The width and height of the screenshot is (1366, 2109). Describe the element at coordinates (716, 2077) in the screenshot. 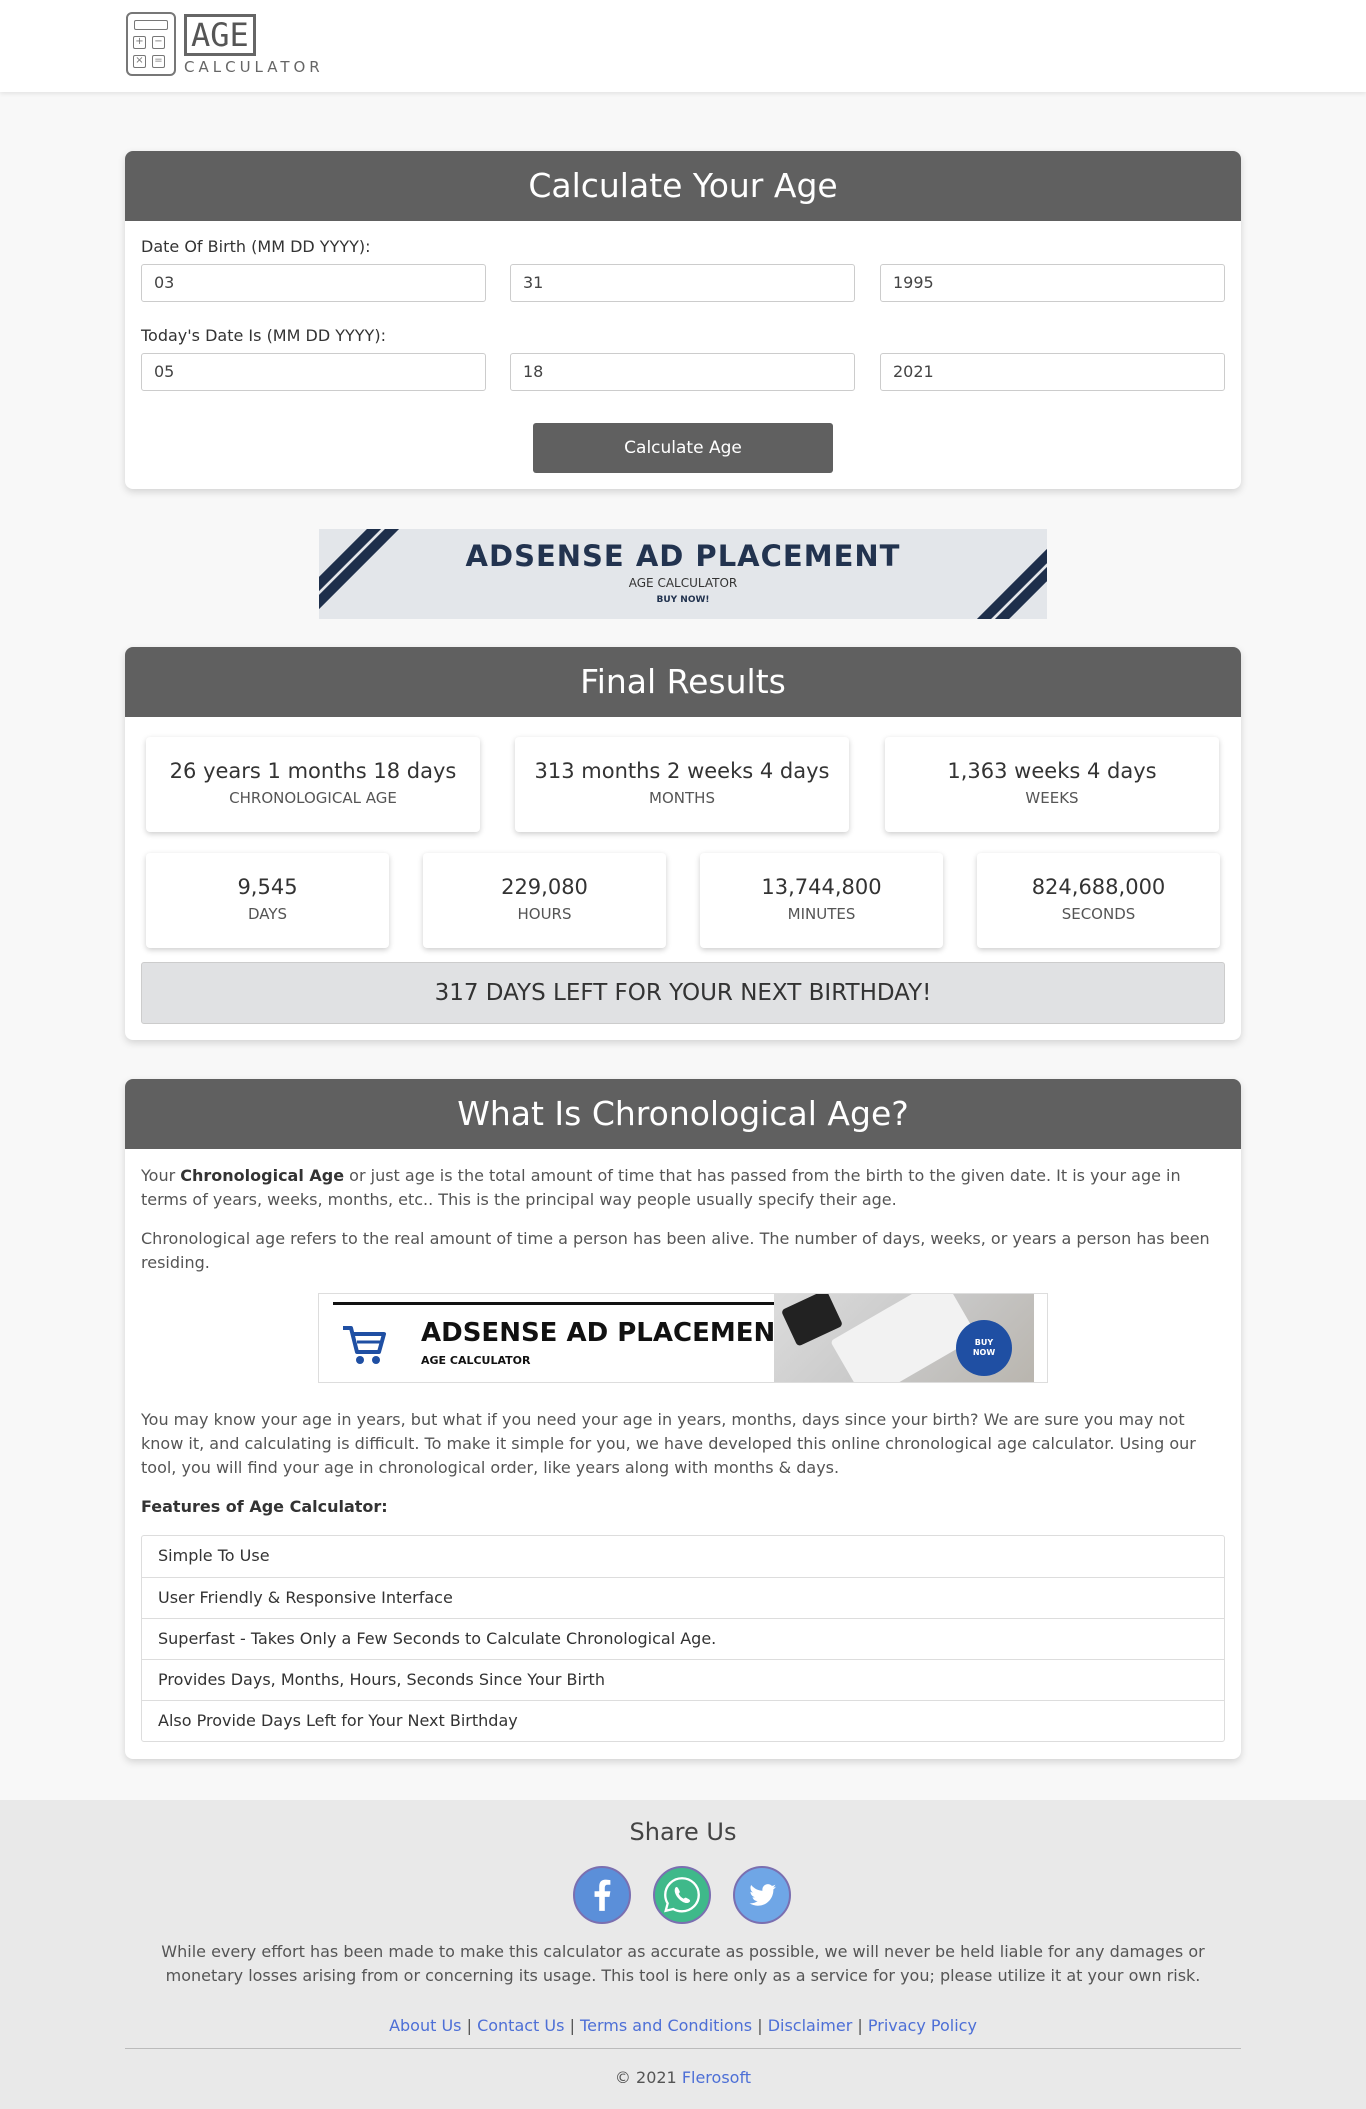

I see `footer-brand-link: Flerosoft` at that location.